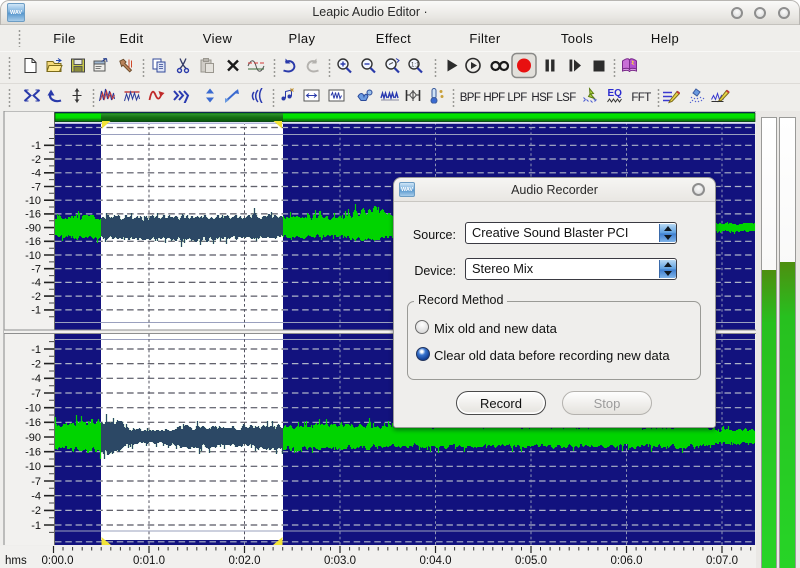 The image size is (800, 568). What do you see at coordinates (149, 561) in the screenshot?
I see `svg-text: 0:01.0` at bounding box center [149, 561].